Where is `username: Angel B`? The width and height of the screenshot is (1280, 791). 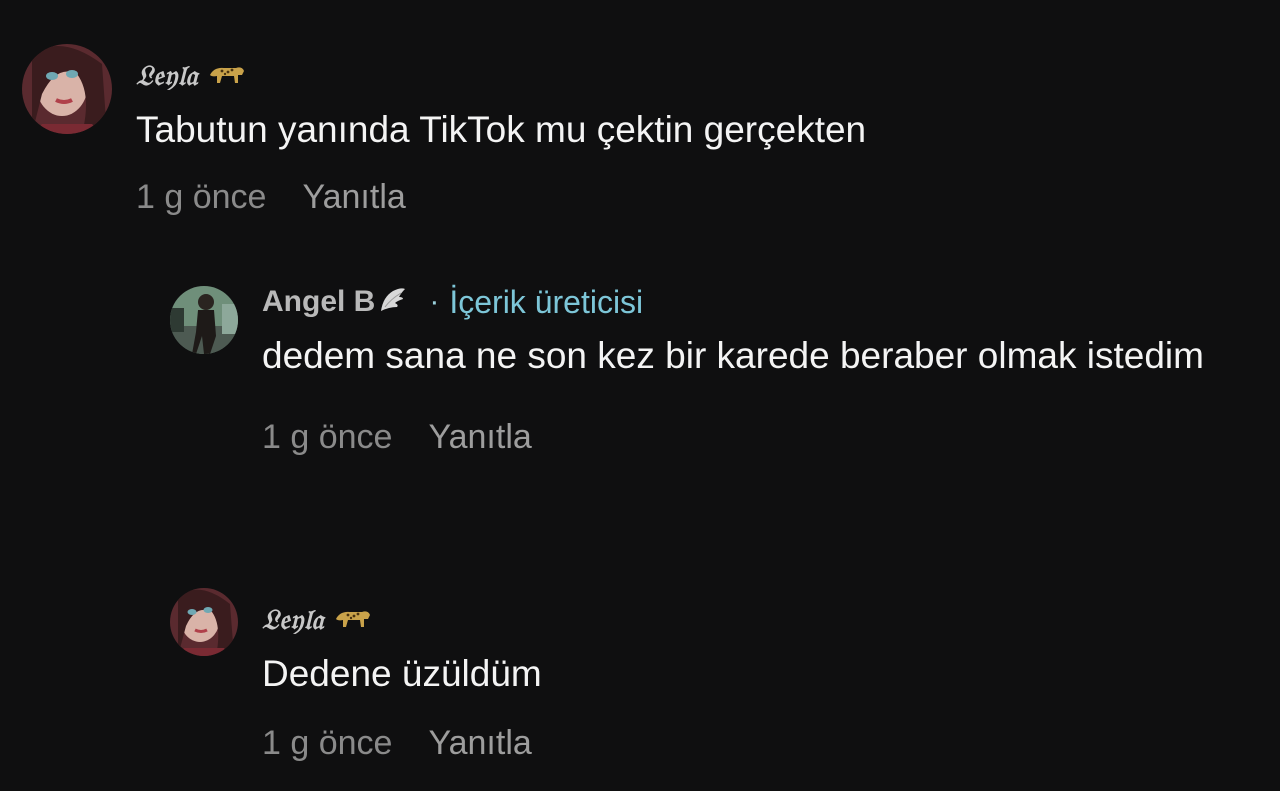
username: Angel B is located at coordinates (318, 302).